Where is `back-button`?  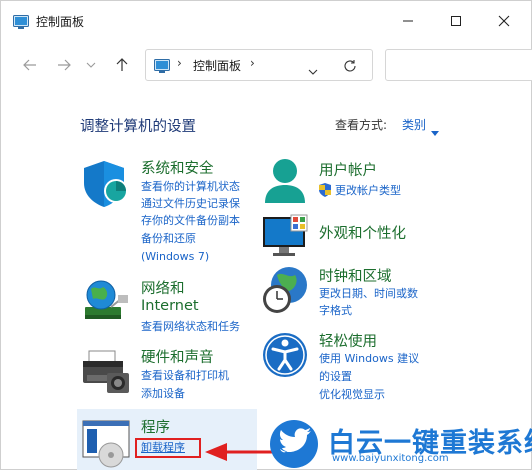
back-button is located at coordinates (30, 65).